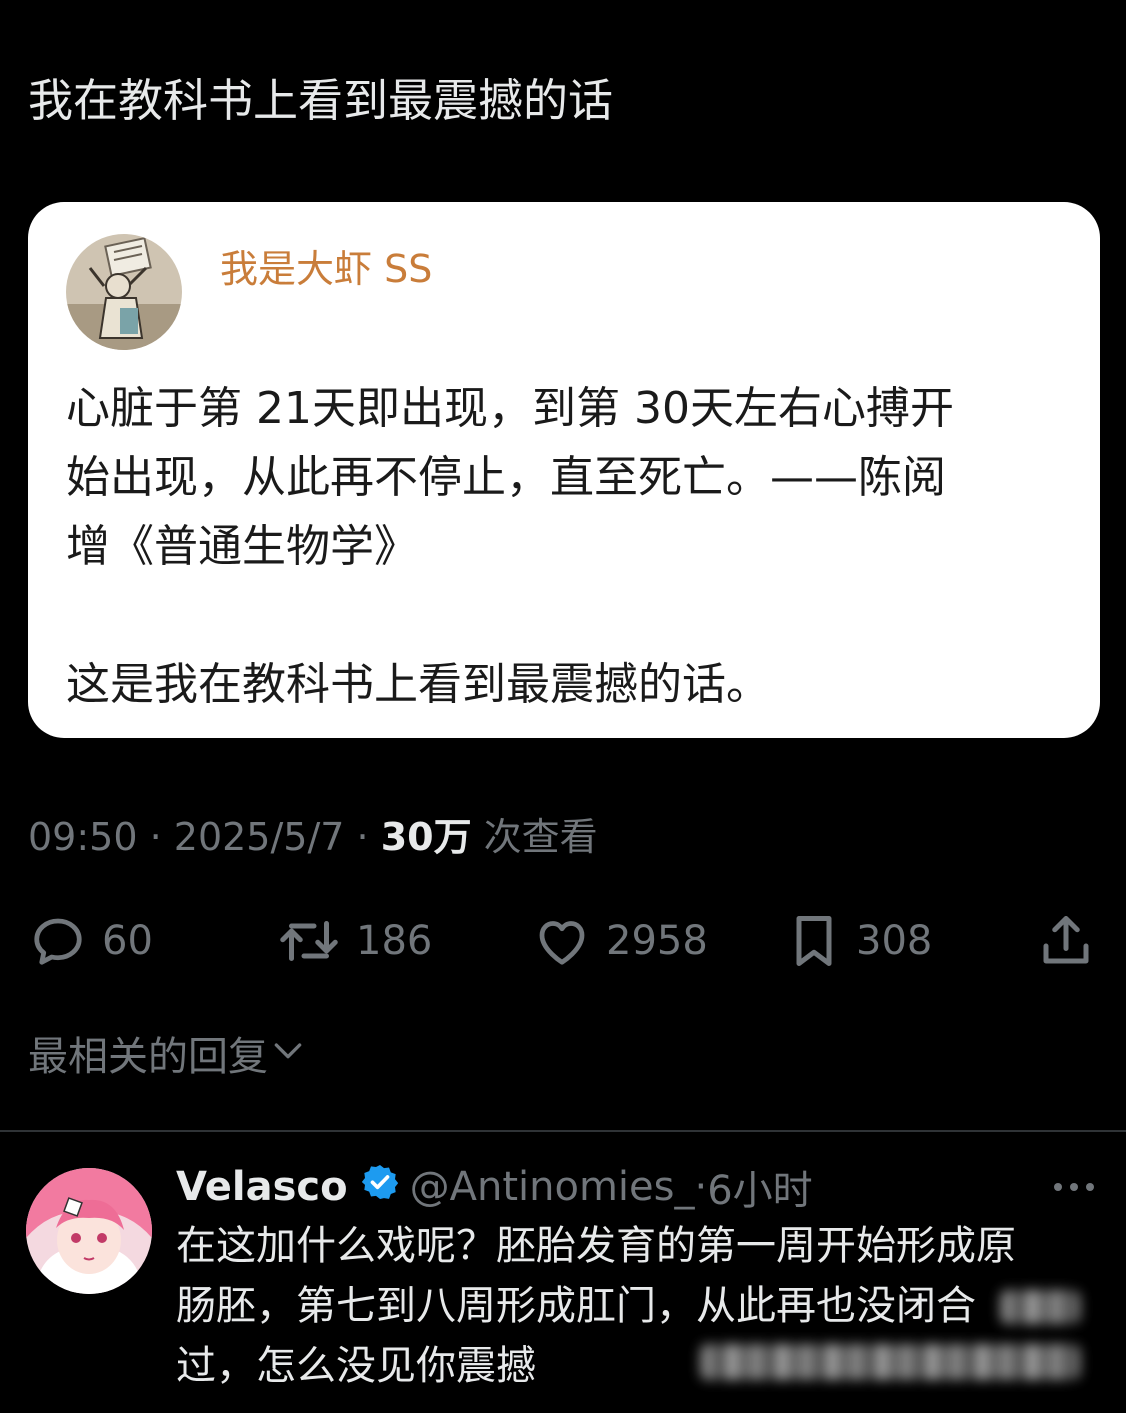  I want to click on reply-header: Velasco @Antinomies_ · 6小时, so click(494, 1187).